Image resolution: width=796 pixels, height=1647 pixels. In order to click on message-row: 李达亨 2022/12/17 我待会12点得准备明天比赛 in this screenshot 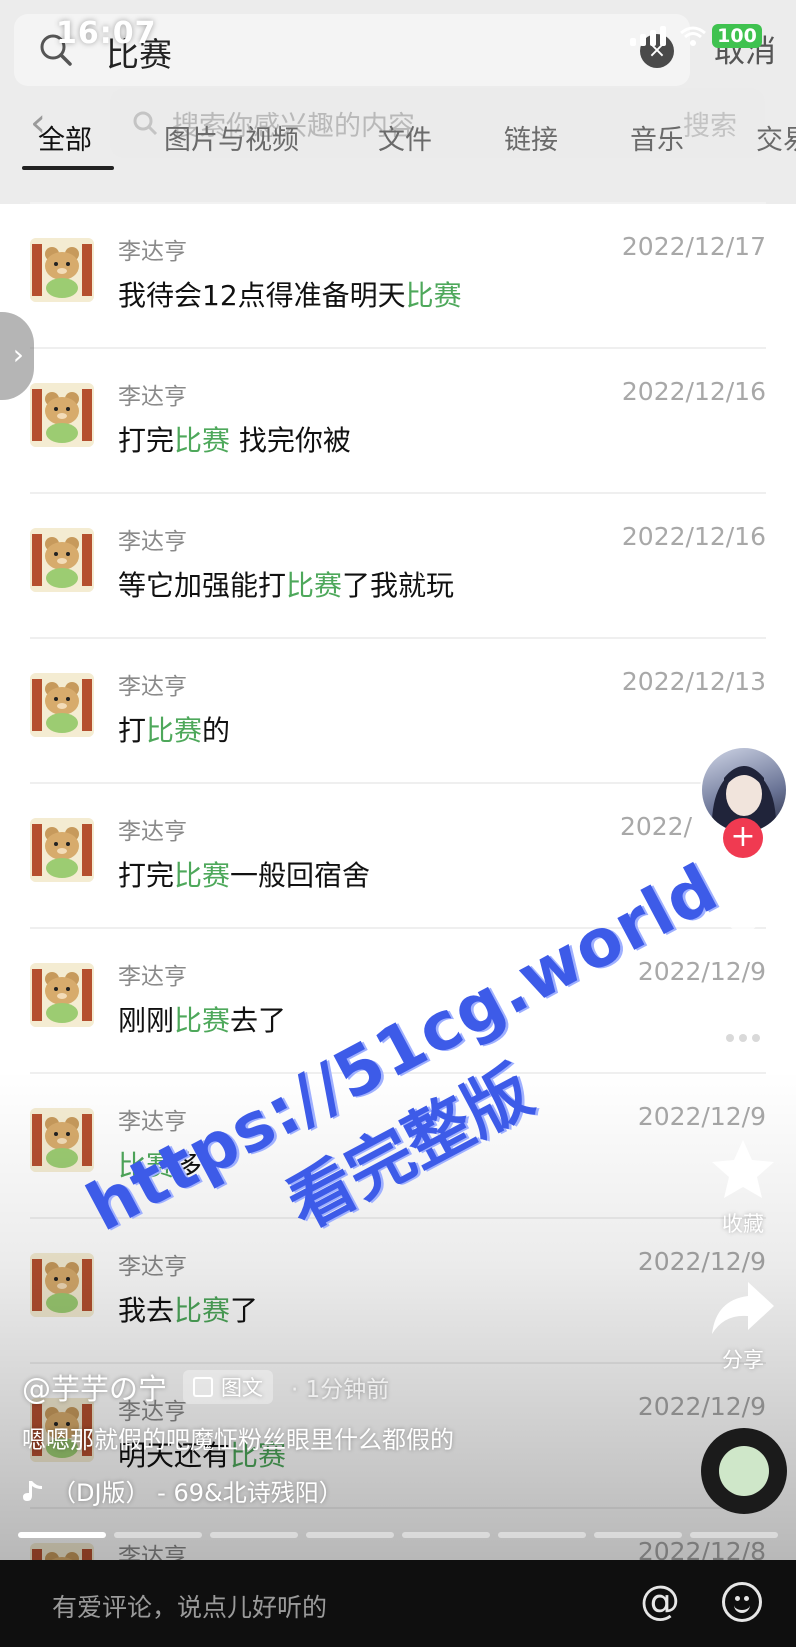, I will do `click(398, 276)`.